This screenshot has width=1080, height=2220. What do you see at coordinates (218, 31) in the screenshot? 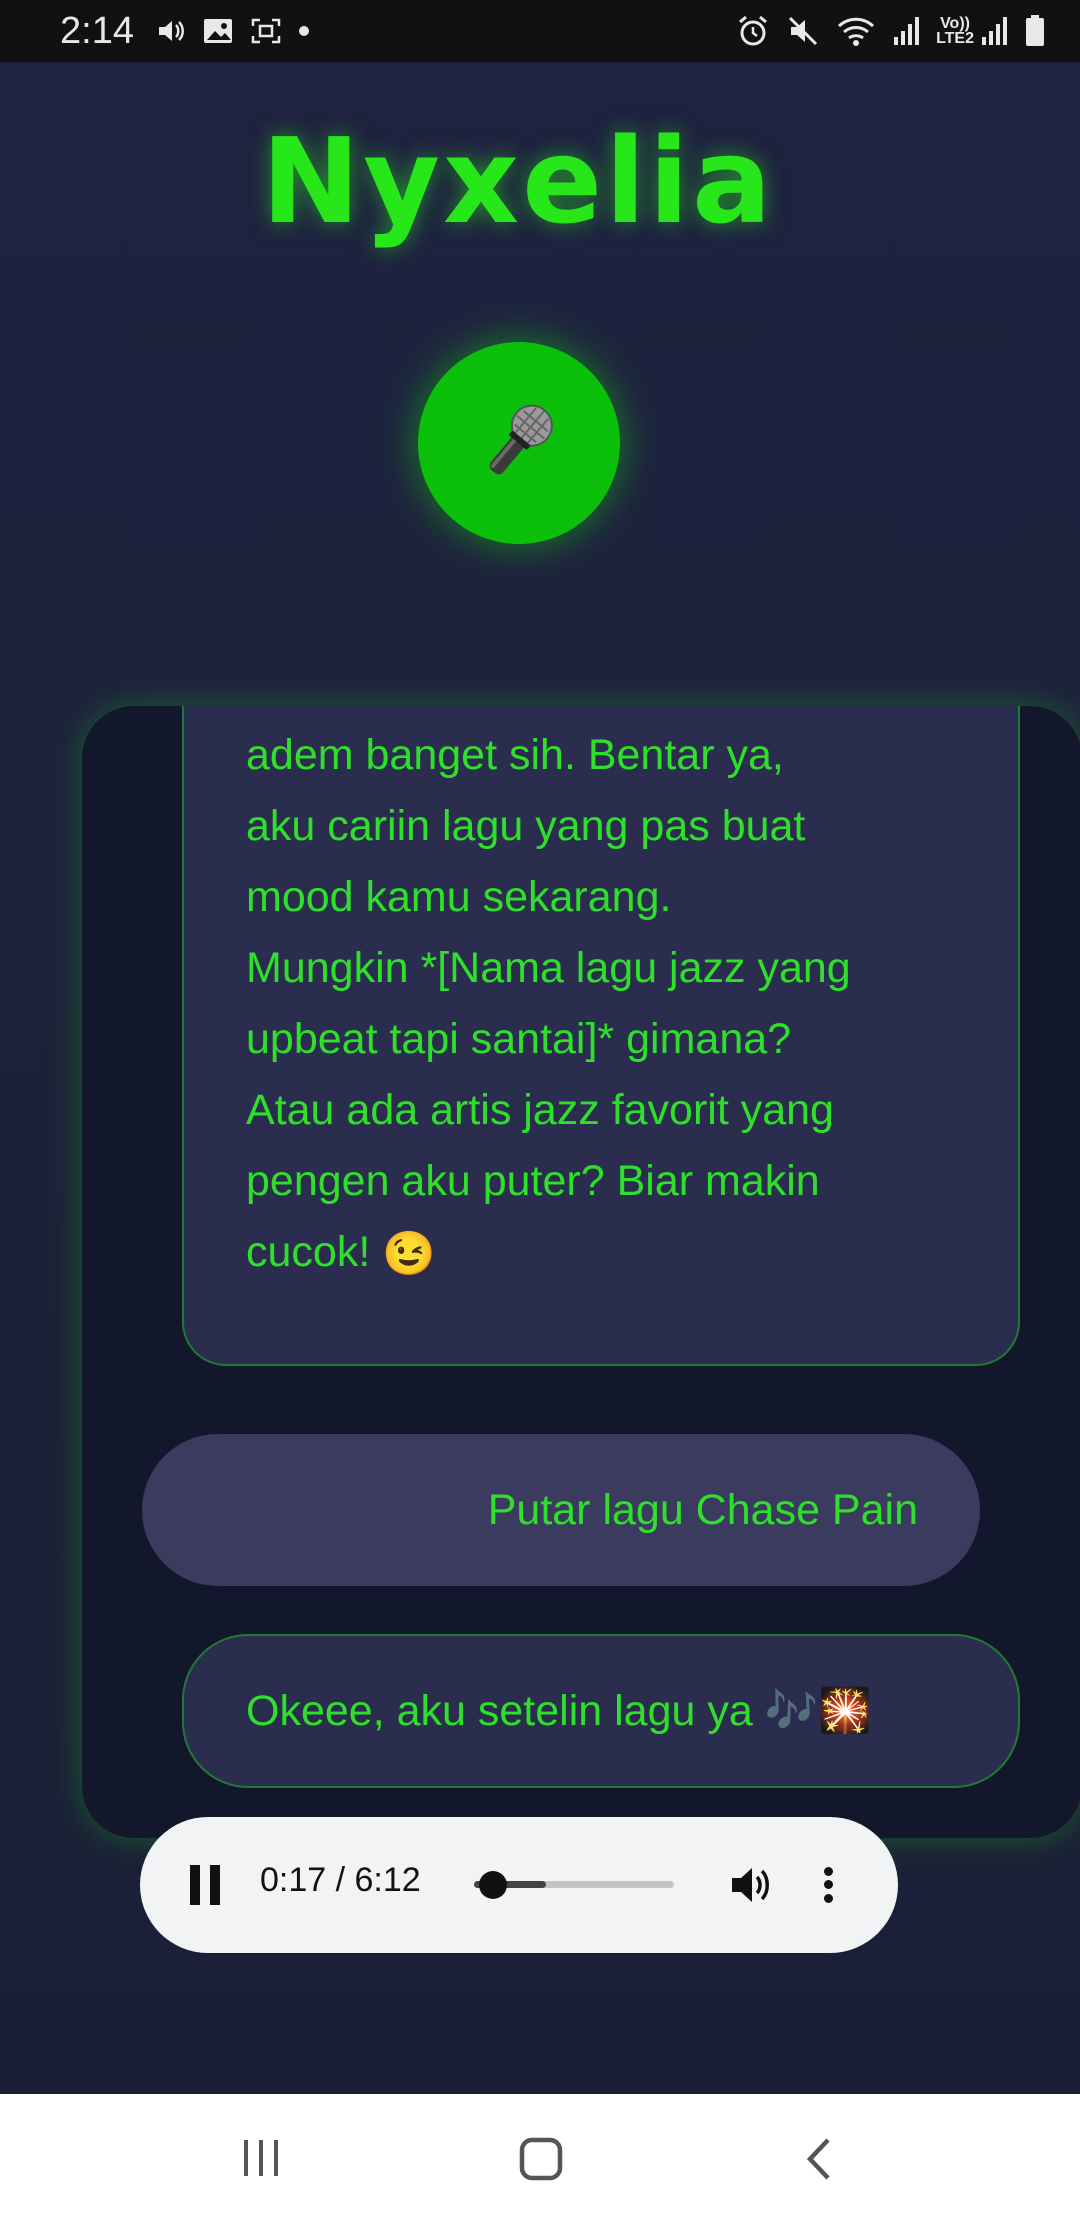
I see `image-icon` at bounding box center [218, 31].